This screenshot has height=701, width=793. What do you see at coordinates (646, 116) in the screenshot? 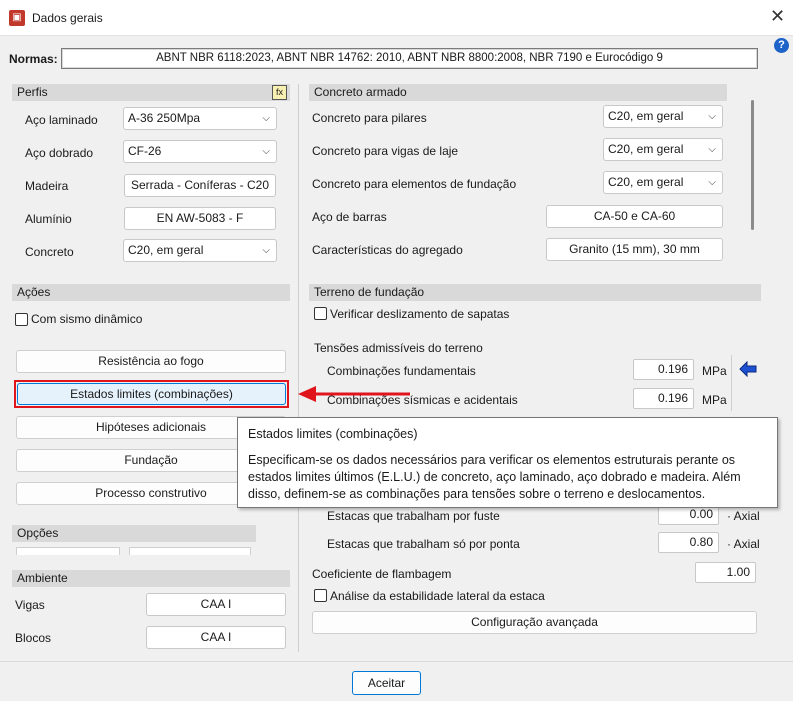
I see `concreto-pilares-value: C20, em geral` at bounding box center [646, 116].